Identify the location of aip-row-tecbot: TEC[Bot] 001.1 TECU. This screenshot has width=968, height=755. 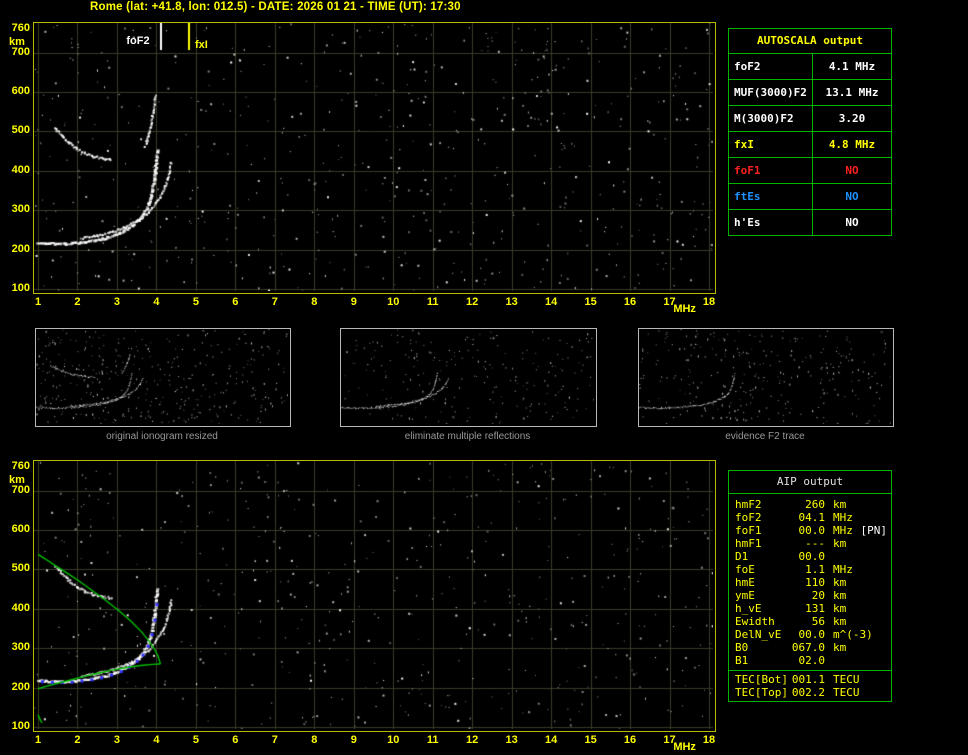
(810, 679).